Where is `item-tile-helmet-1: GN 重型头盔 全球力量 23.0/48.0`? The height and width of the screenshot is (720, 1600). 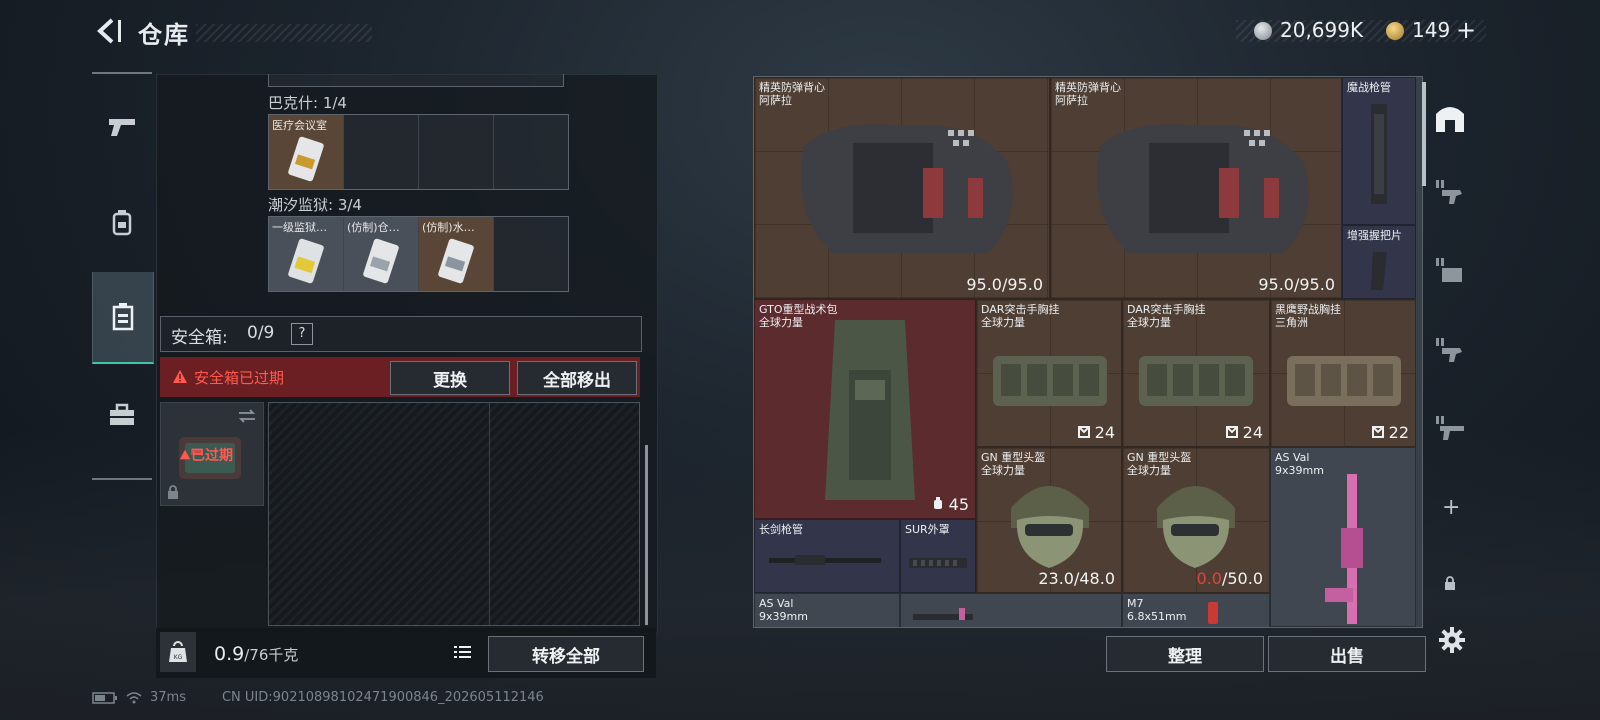
item-tile-helmet-1: GN 重型头盔 全球力量 23.0/48.0 is located at coordinates (1049, 520).